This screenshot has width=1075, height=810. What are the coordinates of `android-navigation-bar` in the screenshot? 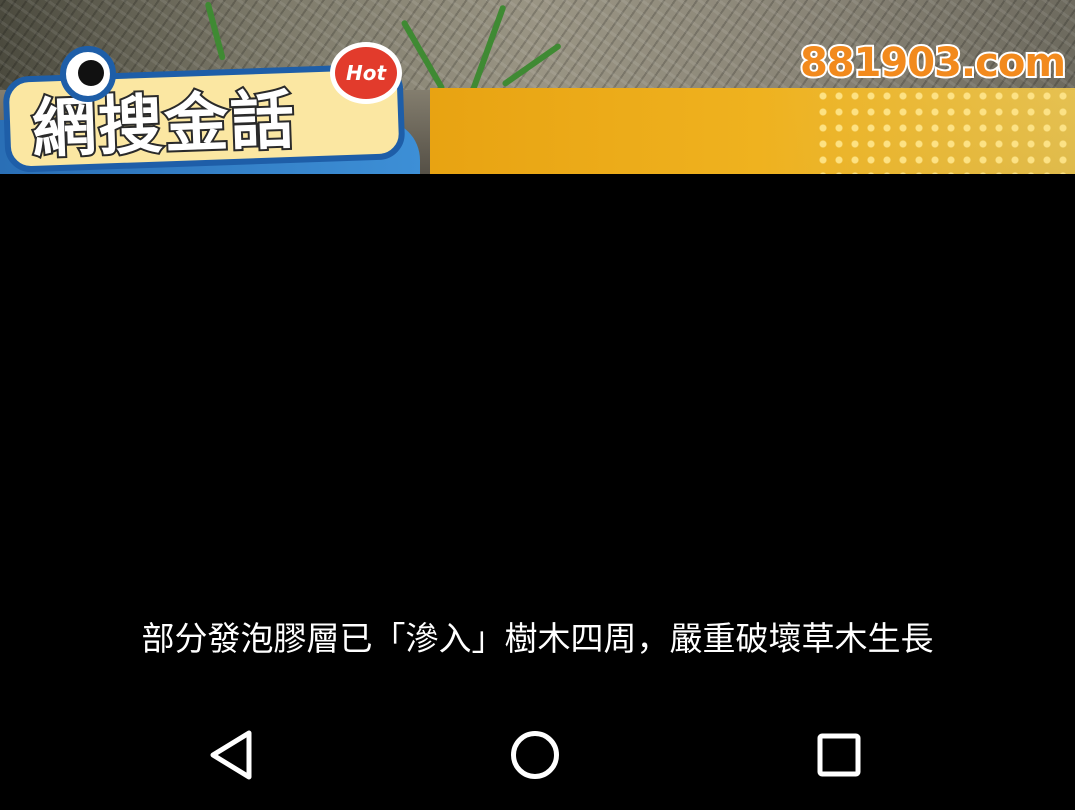 It's located at (537, 755).